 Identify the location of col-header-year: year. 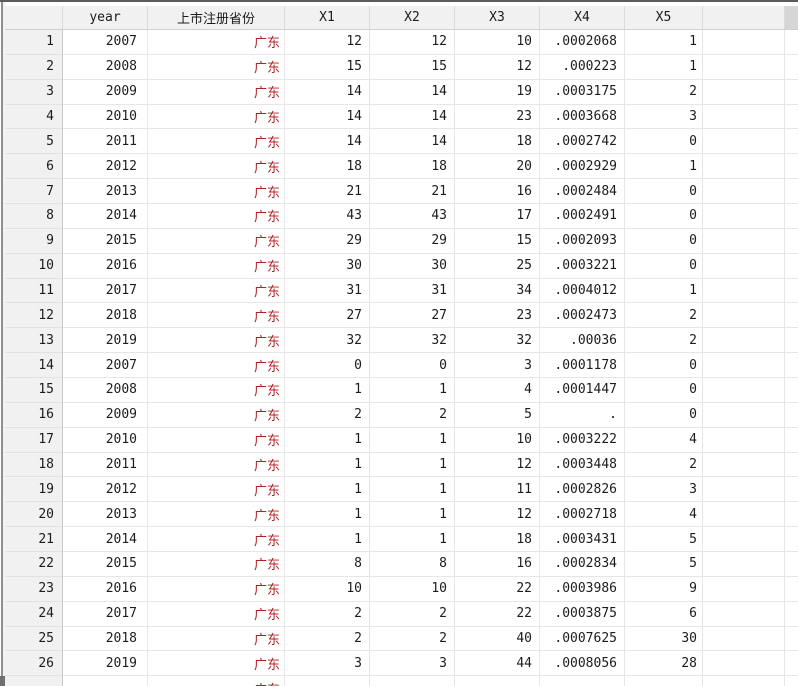
(105, 18).